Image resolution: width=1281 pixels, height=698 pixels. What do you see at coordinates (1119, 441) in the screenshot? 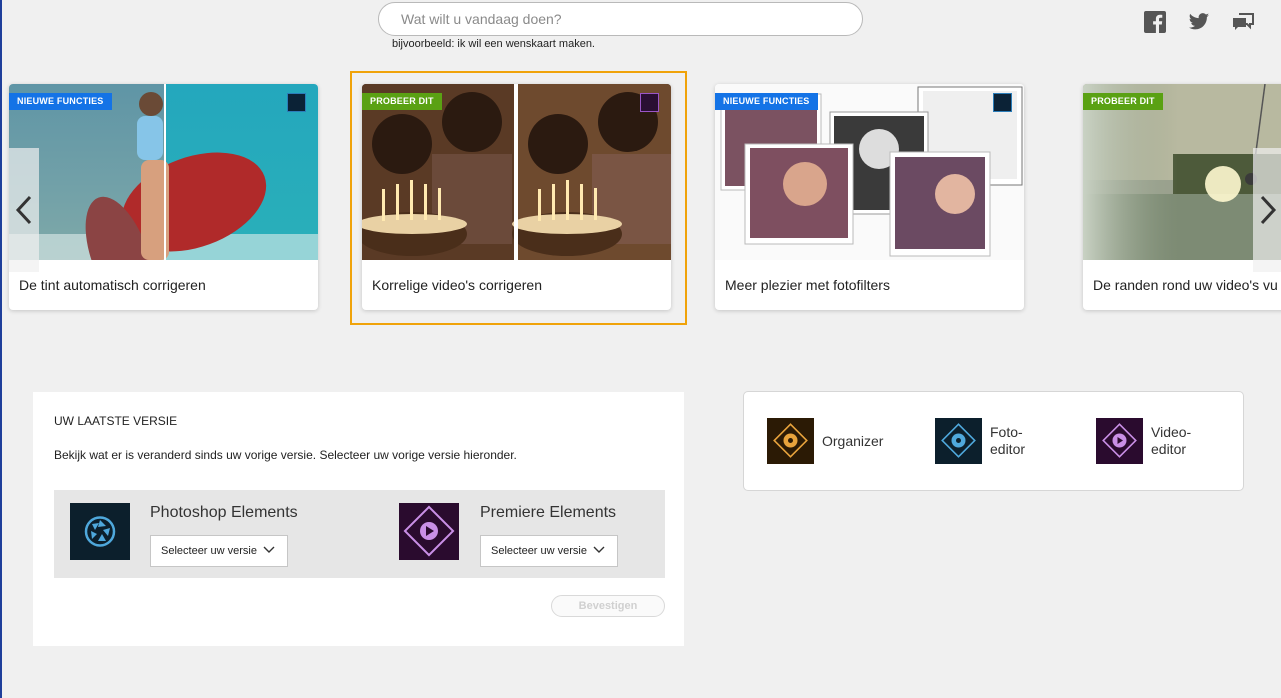
I see `video-editor-icon` at bounding box center [1119, 441].